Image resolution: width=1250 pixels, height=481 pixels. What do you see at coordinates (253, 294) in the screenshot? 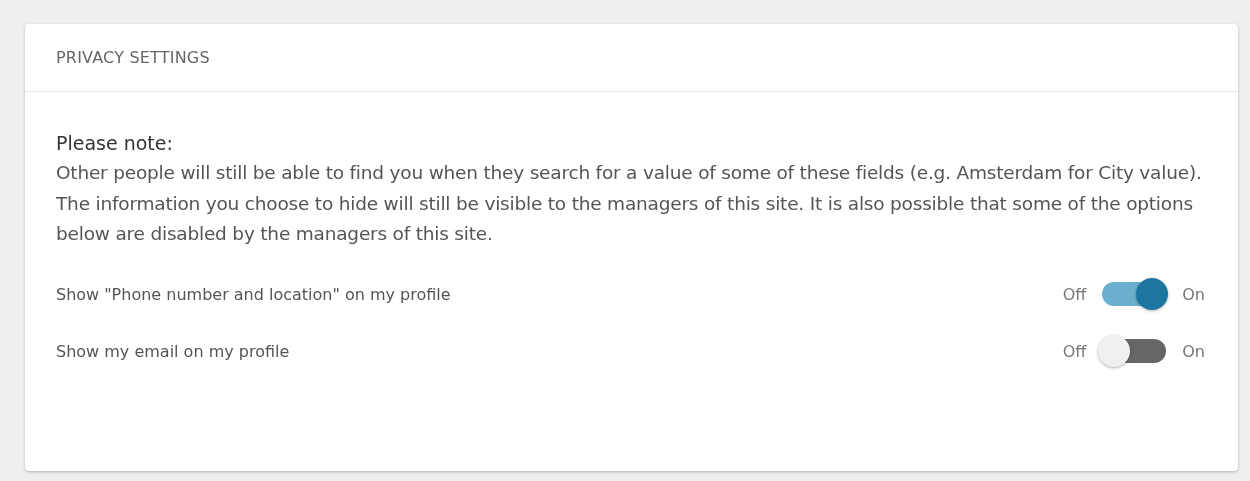
I see `setting-label: Show "Phone number and location" on my profile` at bounding box center [253, 294].